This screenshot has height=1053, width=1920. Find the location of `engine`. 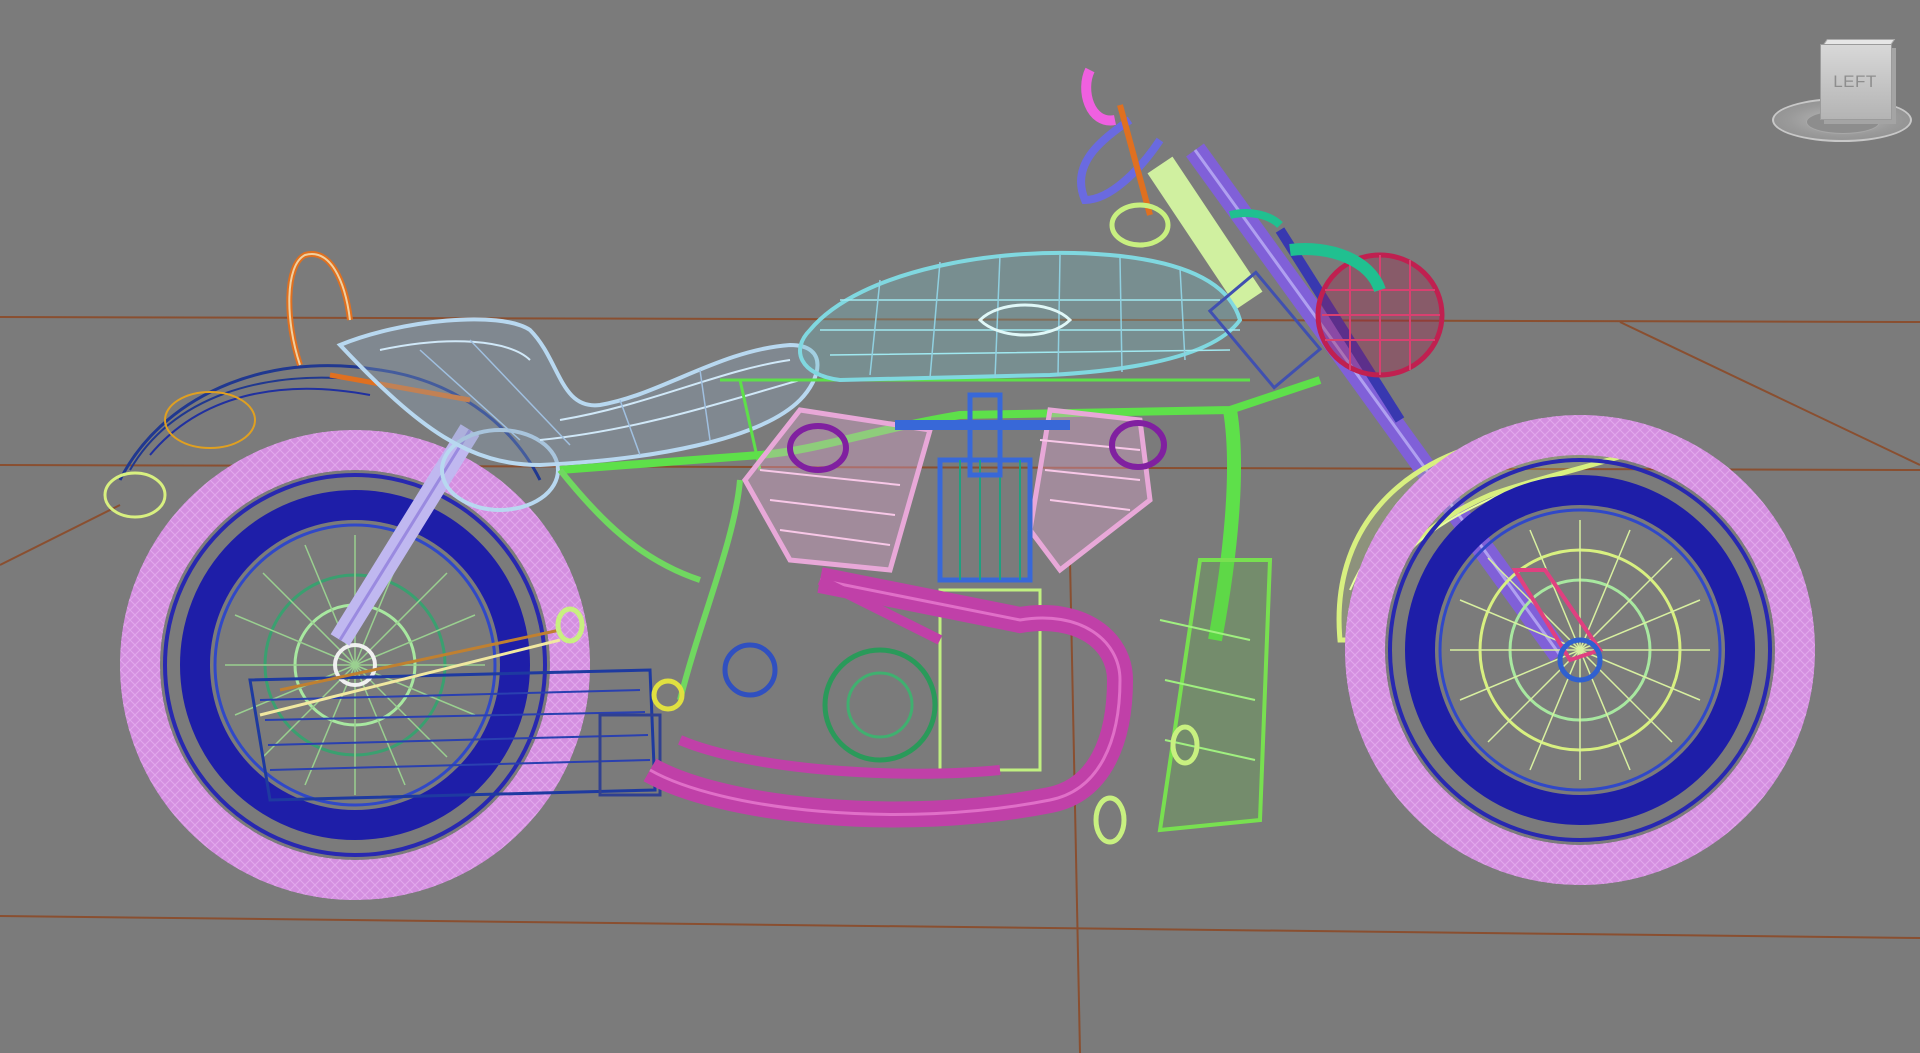

engine is located at coordinates (909, 582).